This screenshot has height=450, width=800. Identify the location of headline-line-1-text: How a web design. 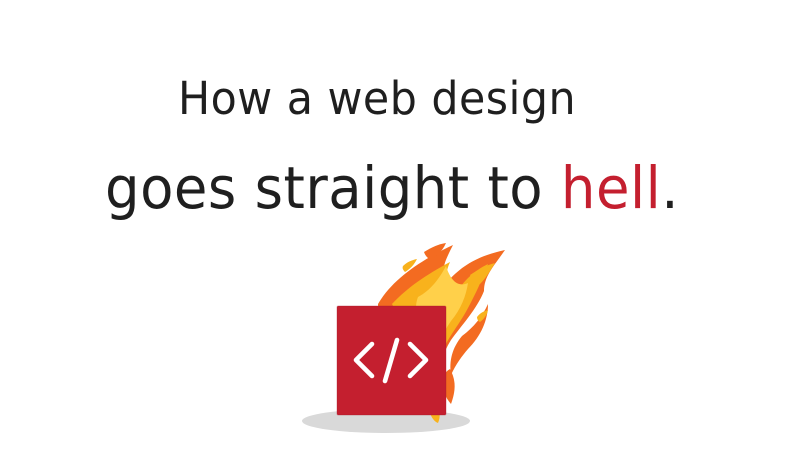
(377, 98).